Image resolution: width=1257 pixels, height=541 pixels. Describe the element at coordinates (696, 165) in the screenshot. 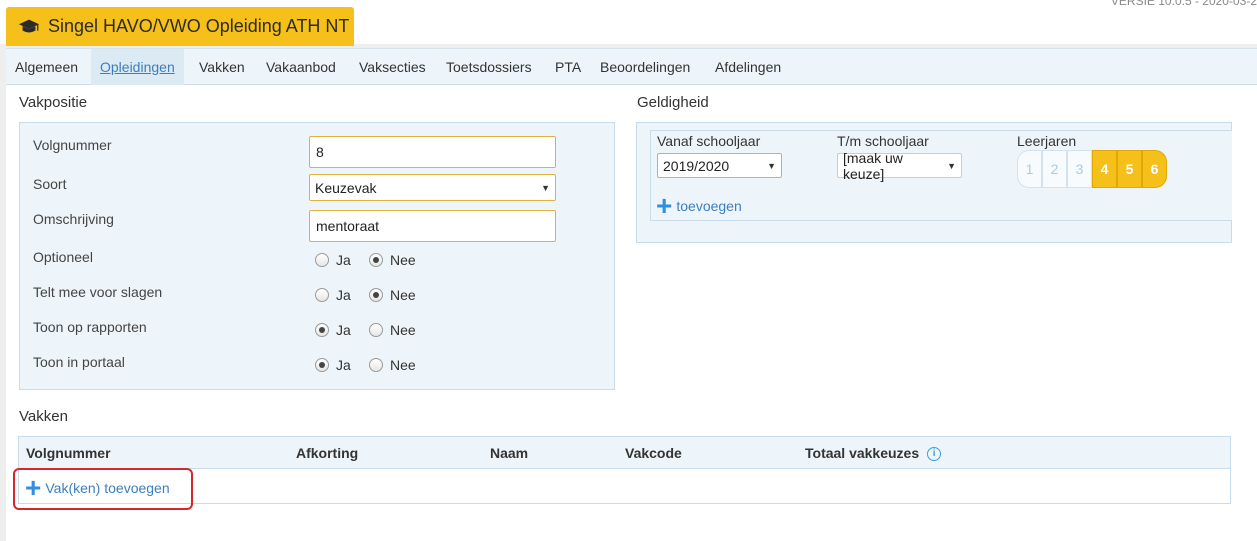

I see `vanaf-value: 2019/2020` at that location.